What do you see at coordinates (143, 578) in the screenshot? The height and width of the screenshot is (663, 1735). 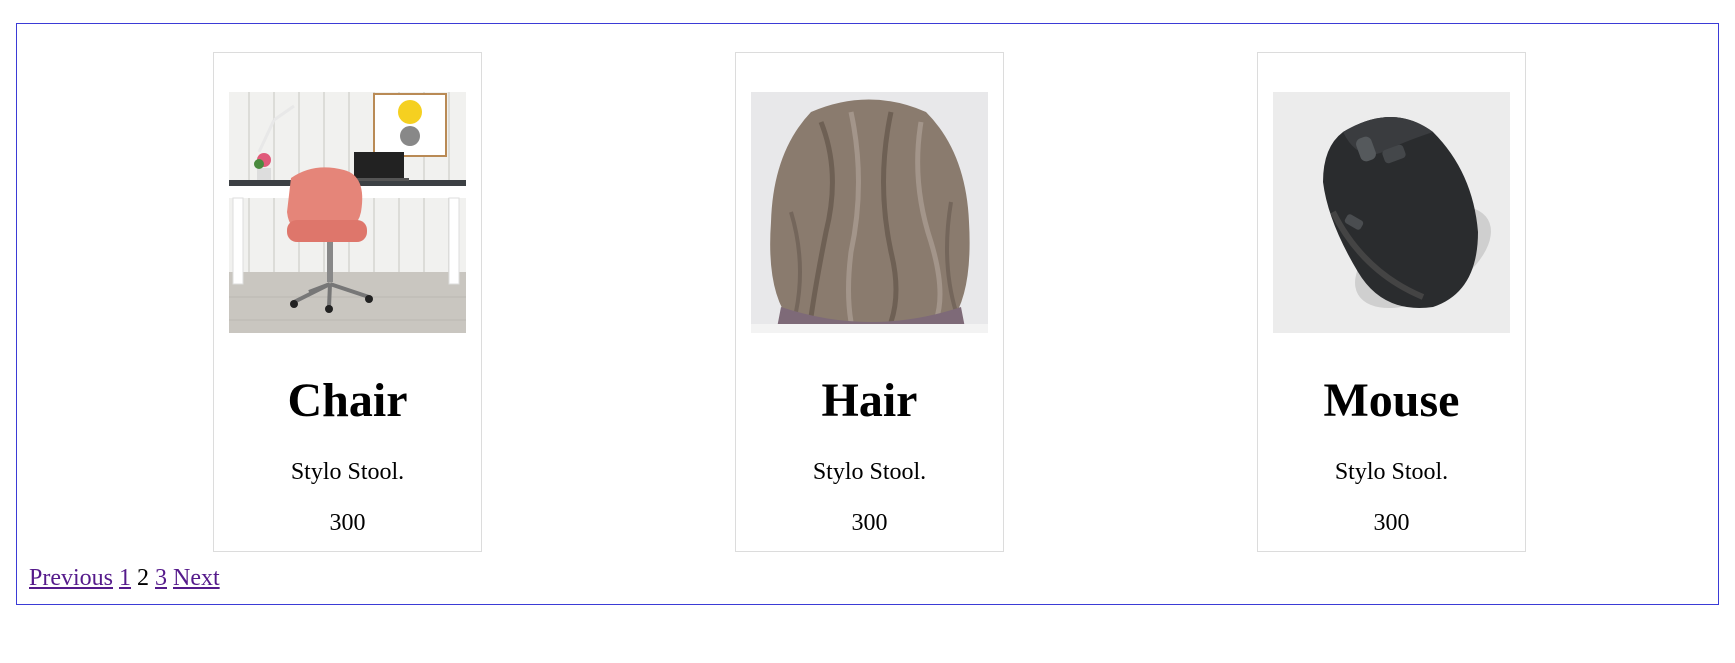 I see `current-page-number: 2` at bounding box center [143, 578].